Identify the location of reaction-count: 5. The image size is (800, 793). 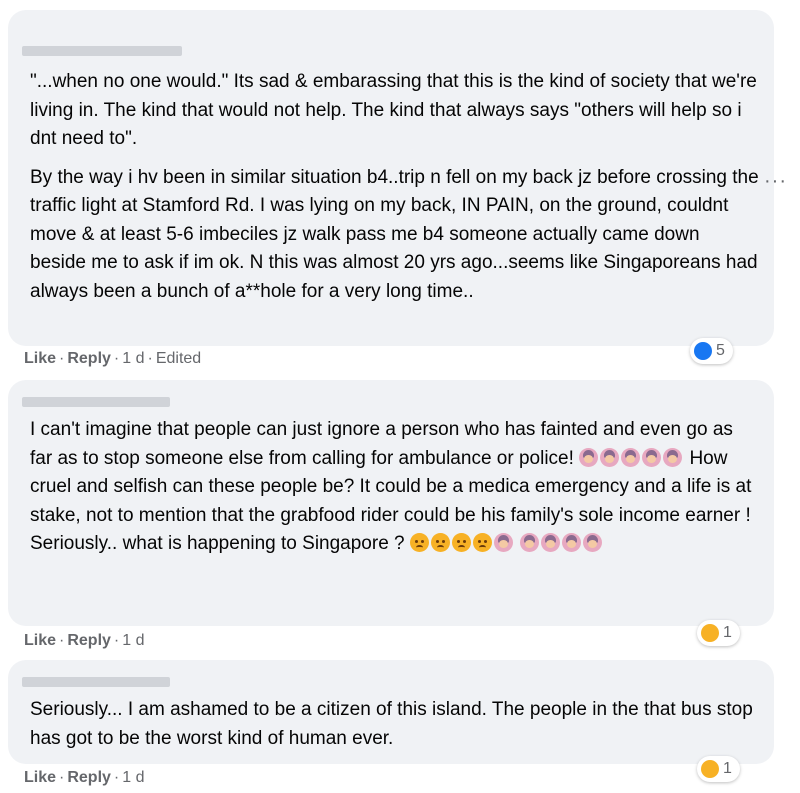
(720, 350).